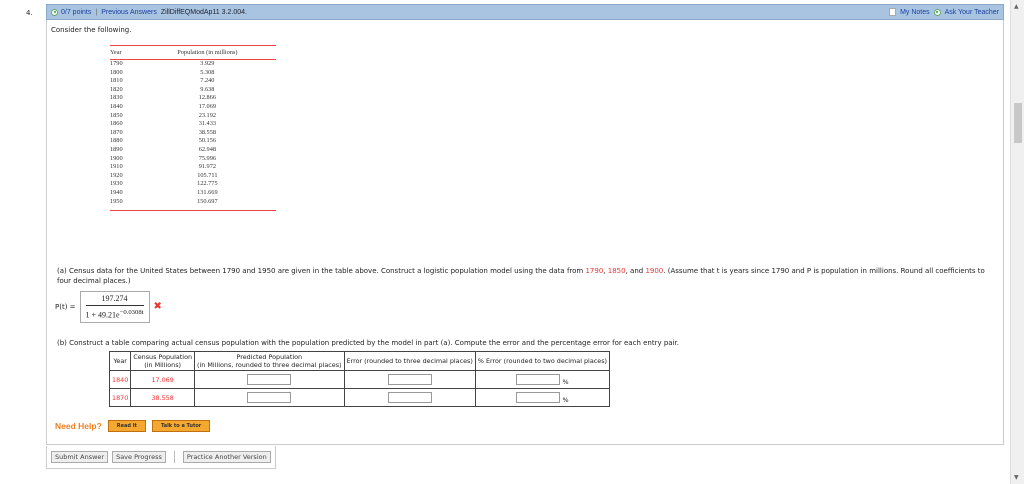  I want to click on answer-formula: P(t) = 197.274 1 + 49.21e−0.0308t ✖, so click(108, 307).